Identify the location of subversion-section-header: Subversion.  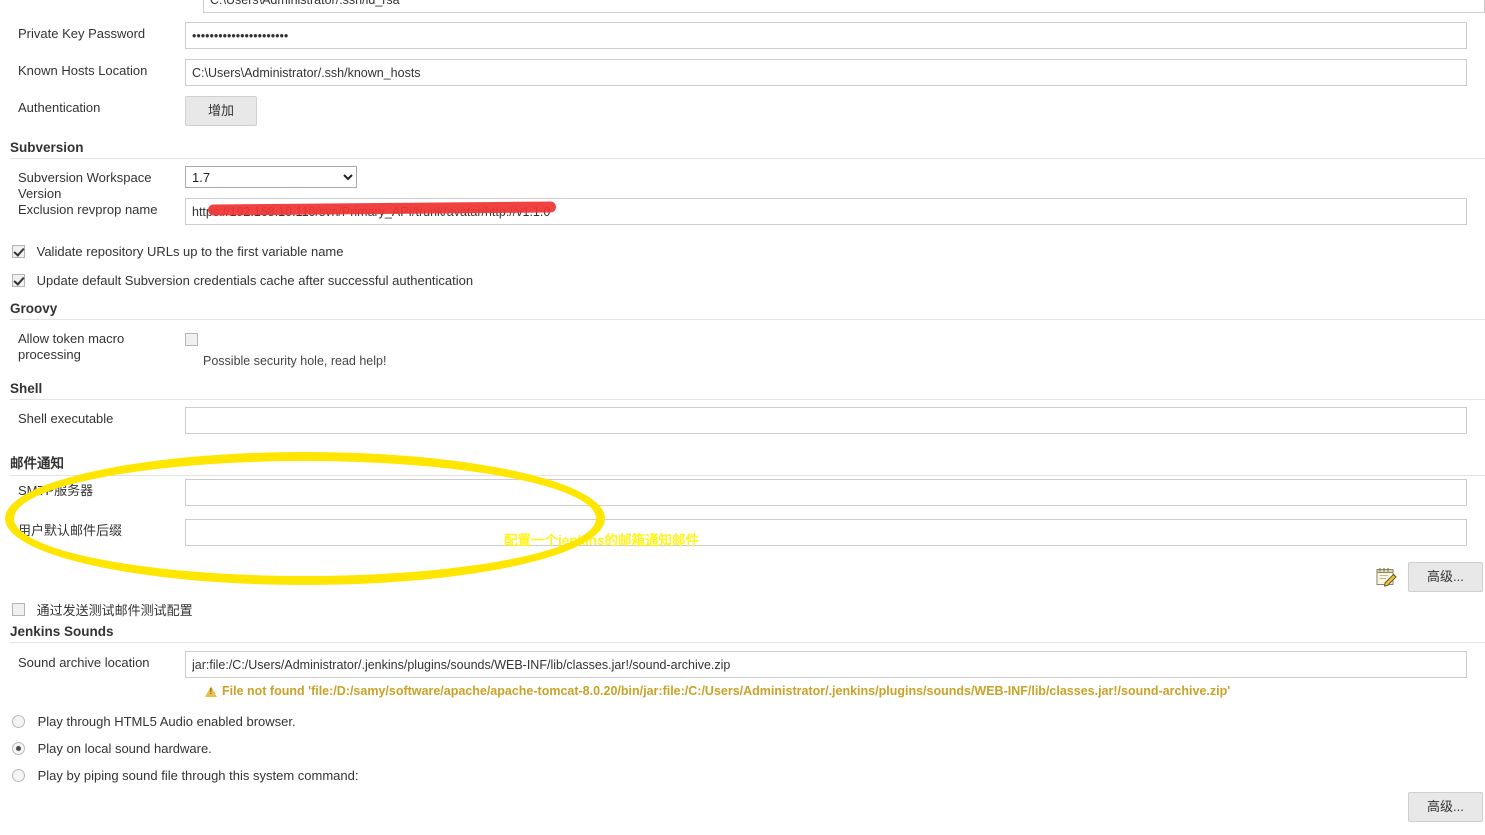
(747, 149).